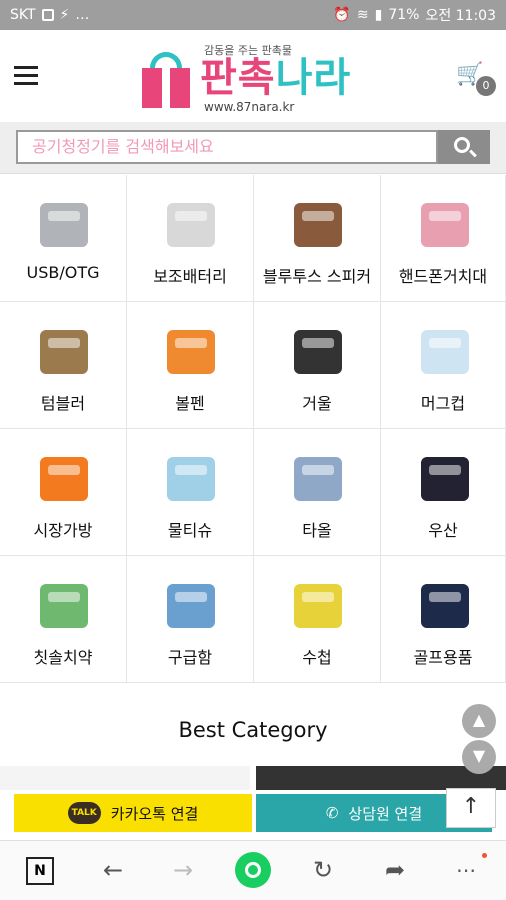  I want to click on category-label: 블루투스 스피커, so click(317, 276).